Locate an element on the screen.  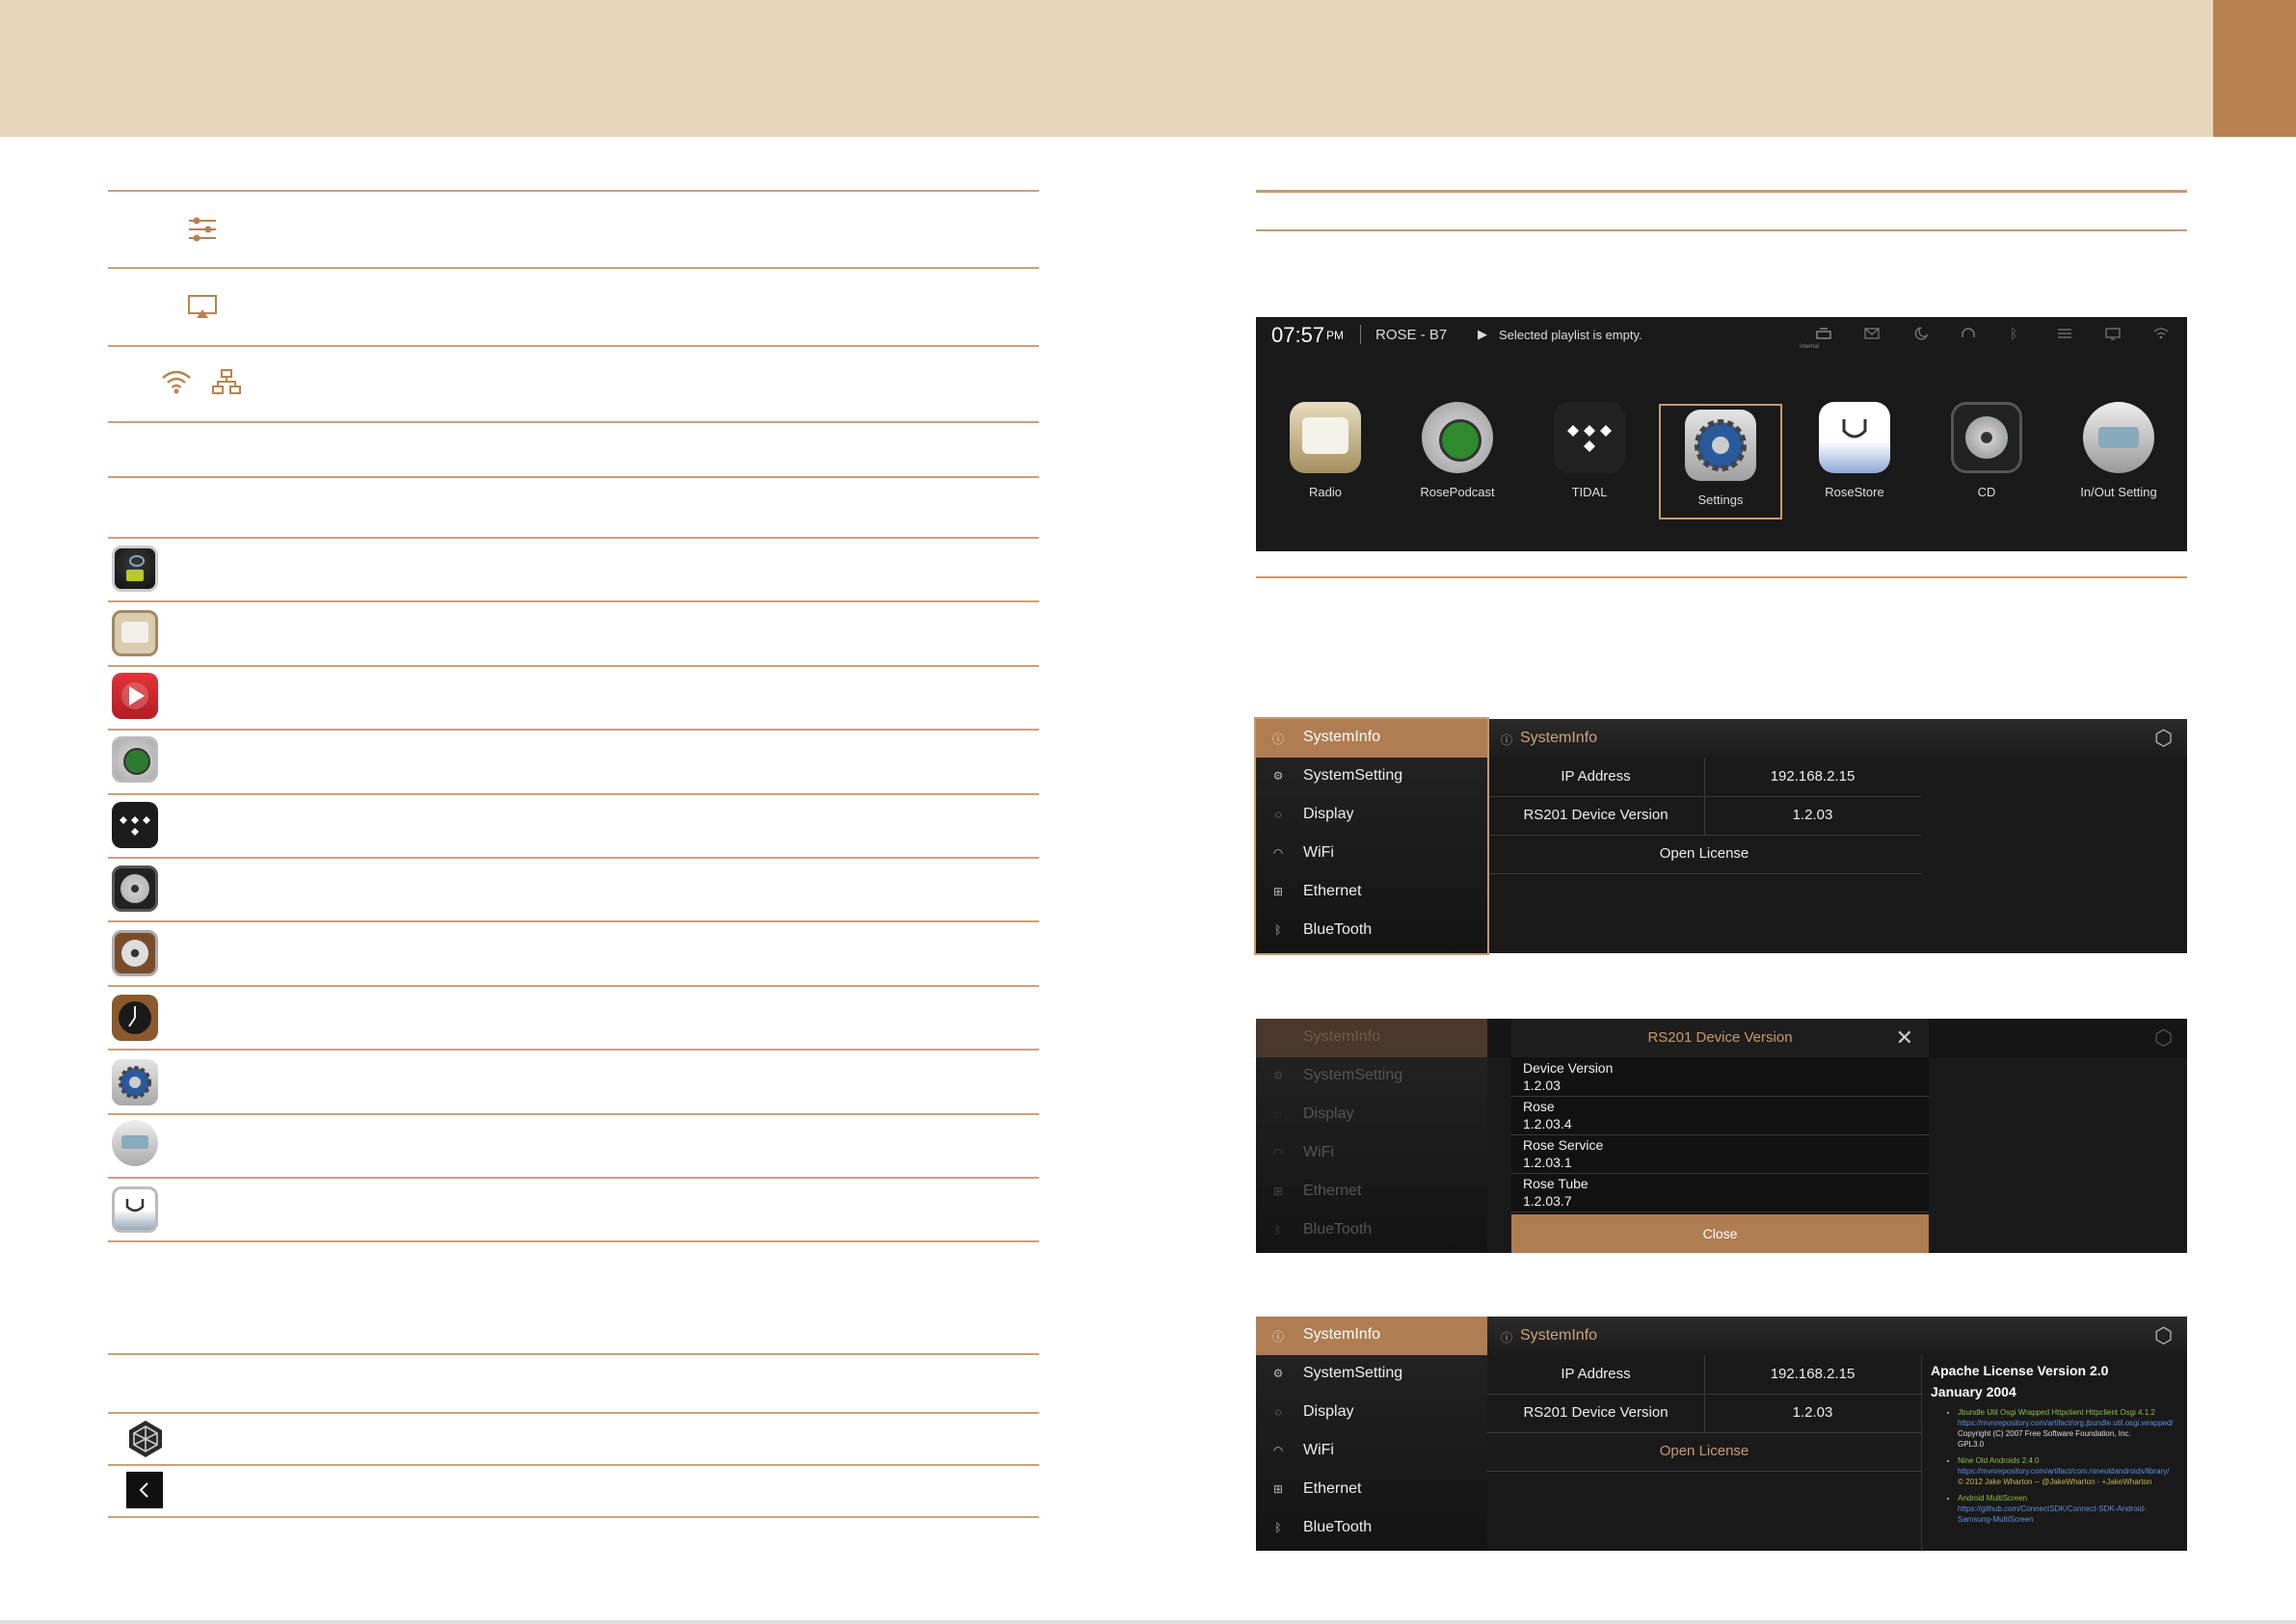
sidebar-item-label: WiFi is located at coordinates (1318, 1450).